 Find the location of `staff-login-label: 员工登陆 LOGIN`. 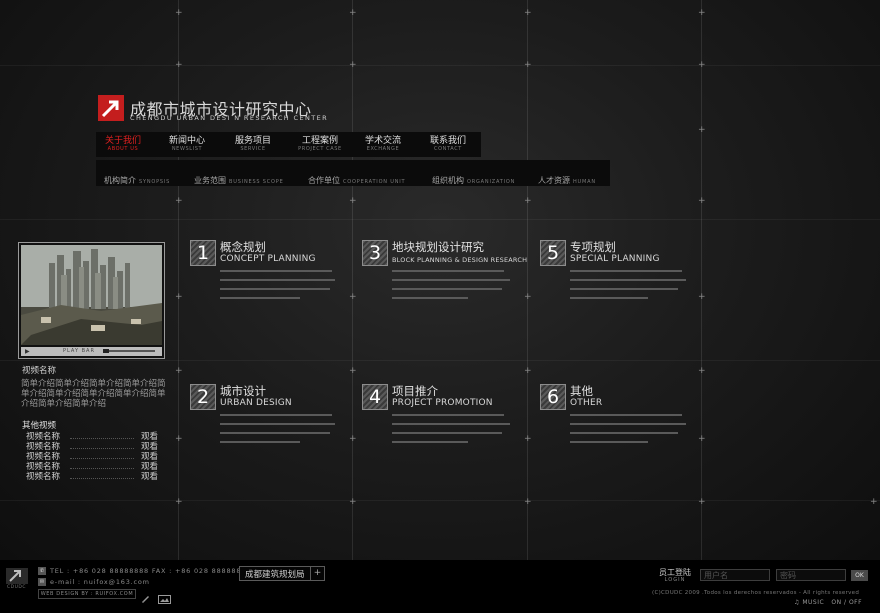

staff-login-label: 员工登陆 LOGIN is located at coordinates (675, 577).